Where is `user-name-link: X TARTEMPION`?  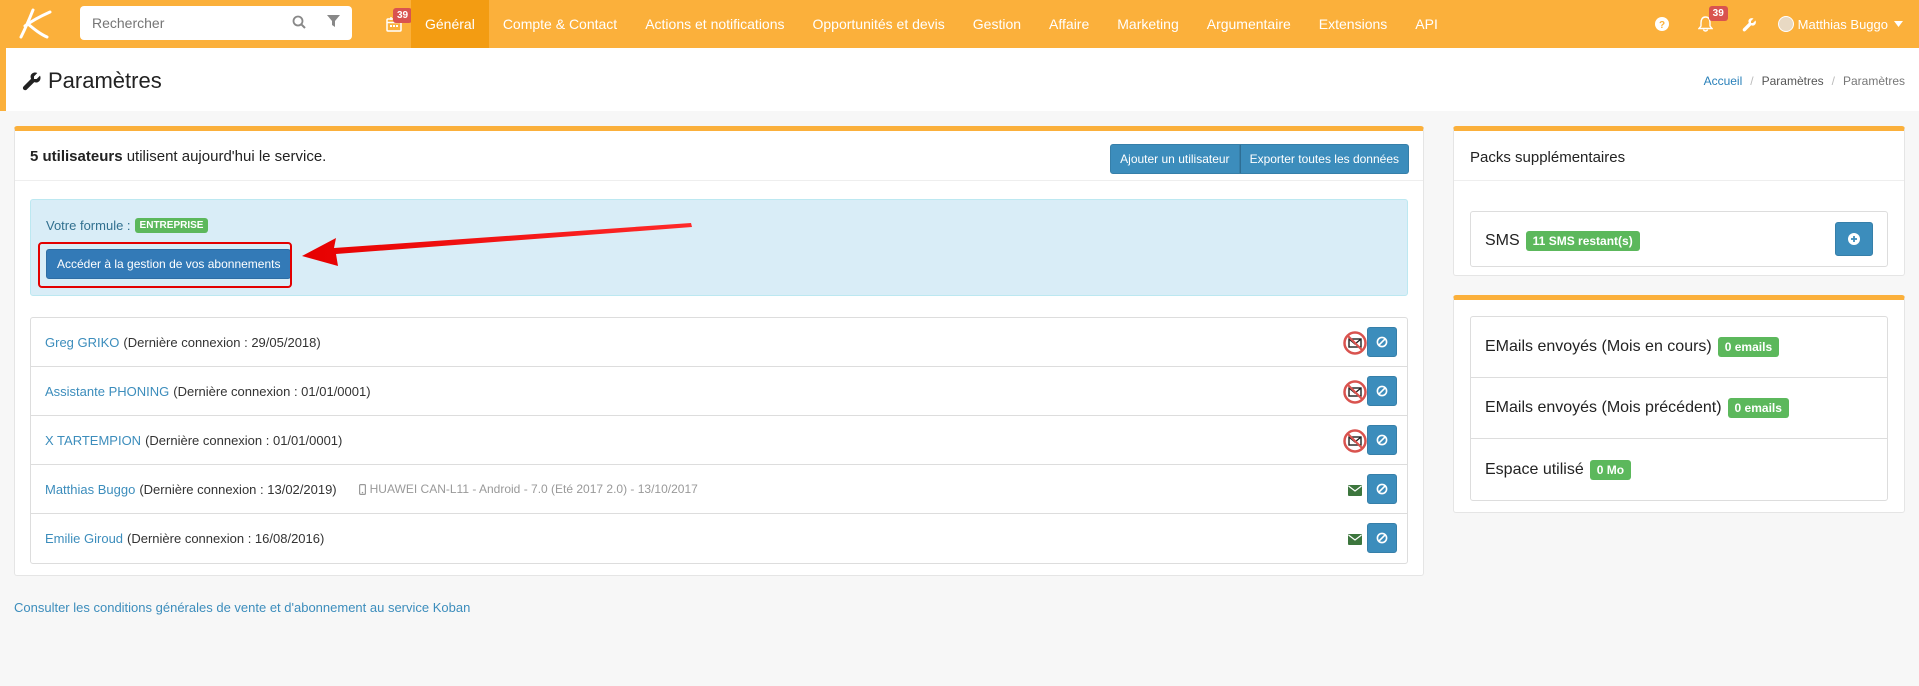
user-name-link: X TARTEMPION is located at coordinates (93, 440).